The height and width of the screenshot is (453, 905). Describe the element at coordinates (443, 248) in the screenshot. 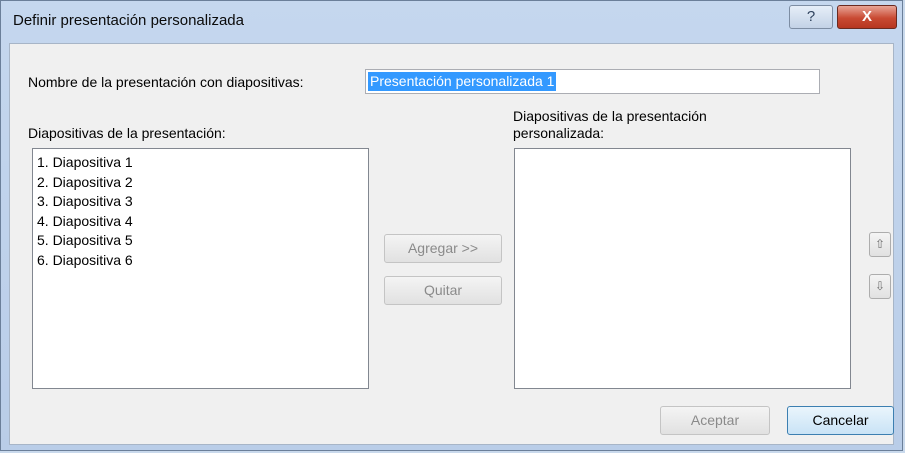

I see `add-button: Agregar >>` at that location.